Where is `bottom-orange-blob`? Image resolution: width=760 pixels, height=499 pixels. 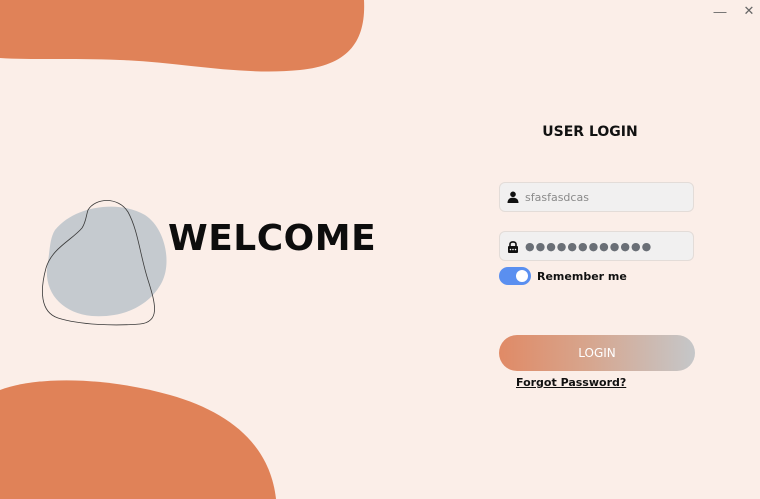 bottom-orange-blob is located at coordinates (138, 439).